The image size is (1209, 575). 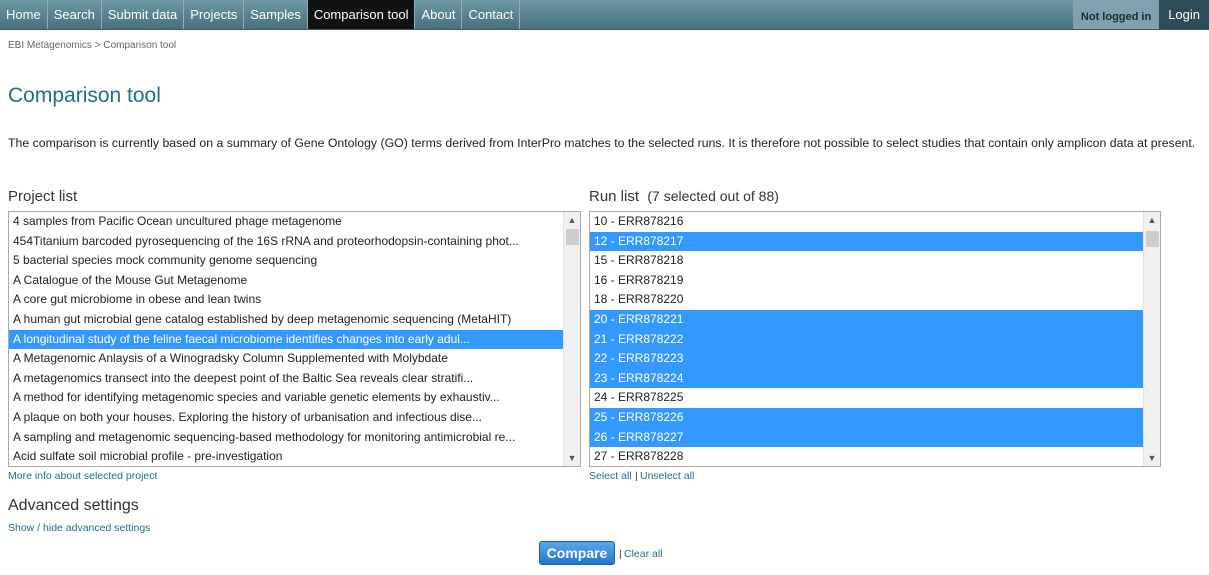 What do you see at coordinates (866, 437) in the screenshot?
I see `run-option: 26 - ERR878227` at bounding box center [866, 437].